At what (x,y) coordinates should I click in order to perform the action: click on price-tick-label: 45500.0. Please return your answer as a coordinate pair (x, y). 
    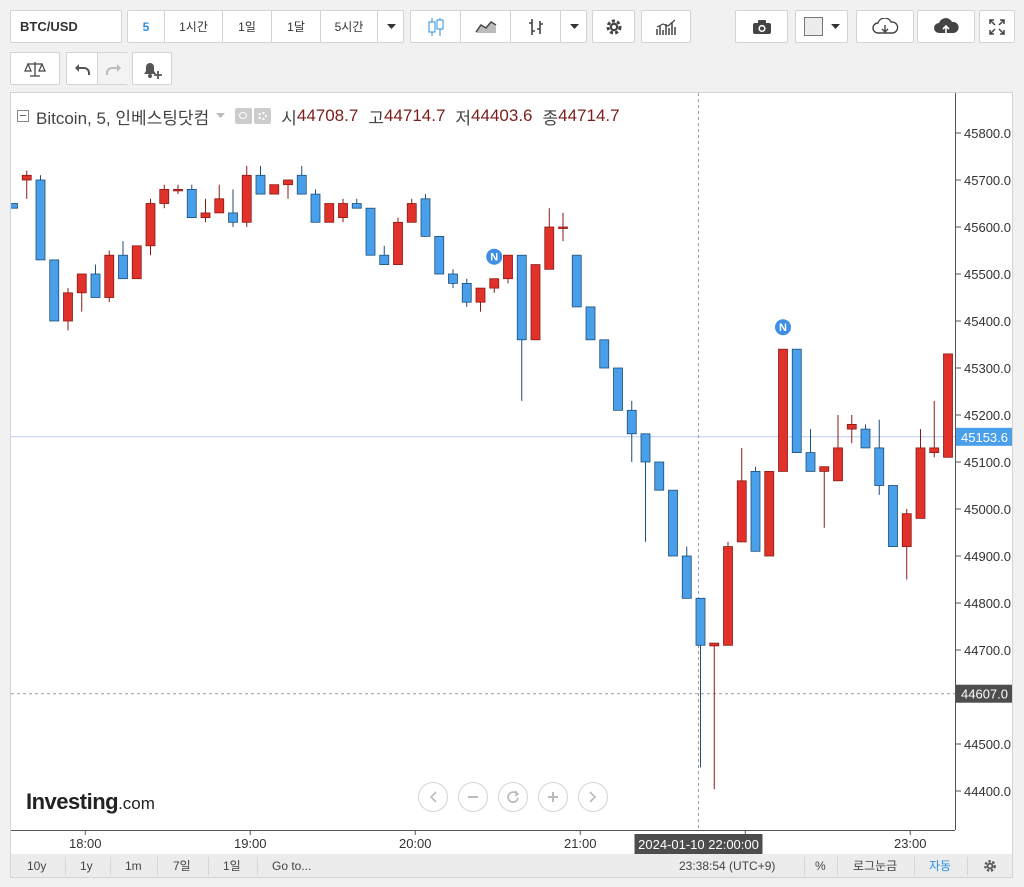
    Looking at the image, I should click on (987, 274).